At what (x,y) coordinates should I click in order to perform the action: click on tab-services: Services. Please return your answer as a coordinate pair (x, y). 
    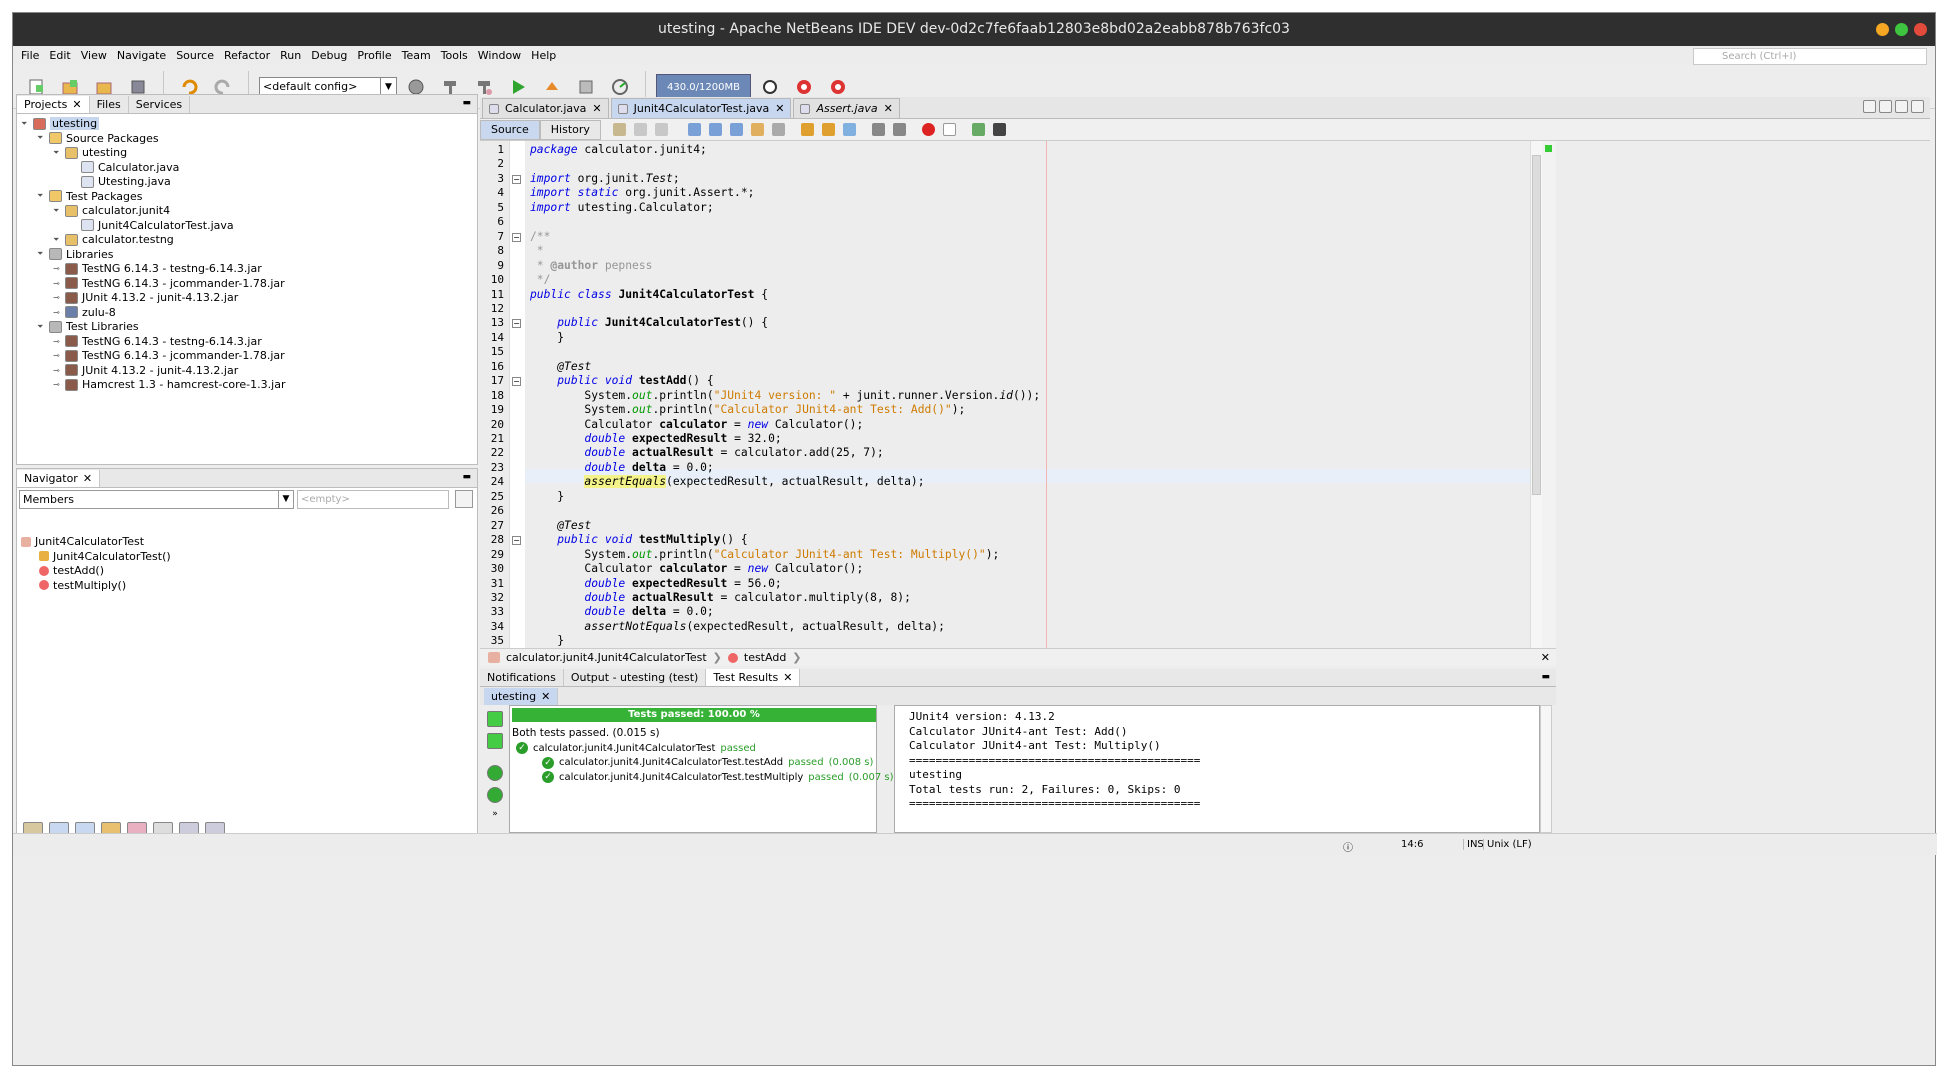
    Looking at the image, I should click on (160, 104).